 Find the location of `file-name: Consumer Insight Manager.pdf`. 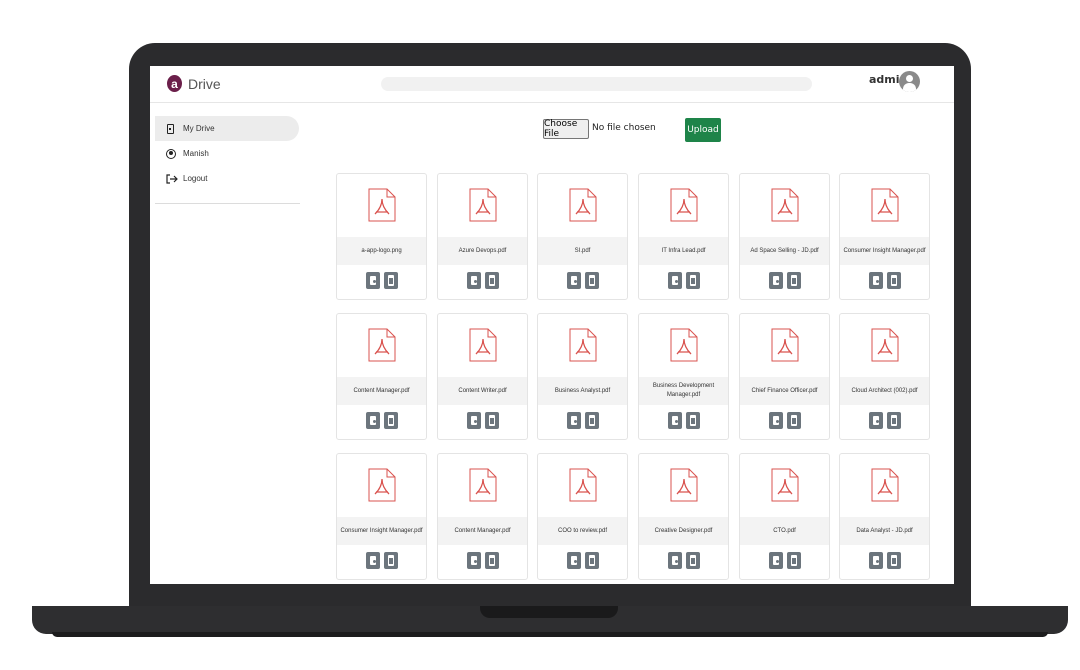

file-name: Consumer Insight Manager.pdf is located at coordinates (884, 251).